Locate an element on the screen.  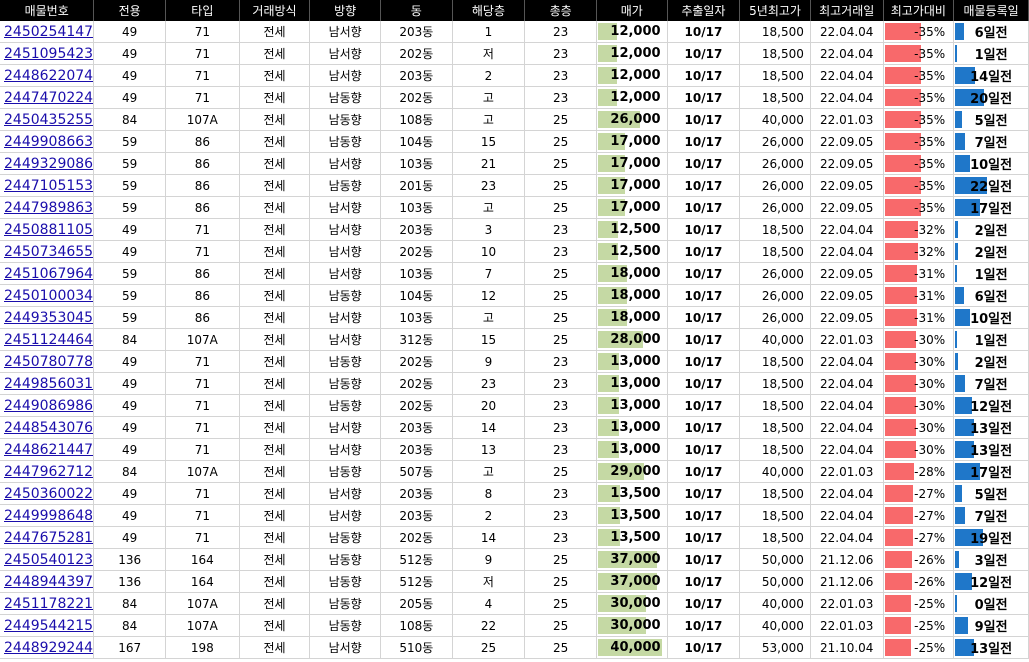
registered-cell: 9일전 is located at coordinates (991, 625).